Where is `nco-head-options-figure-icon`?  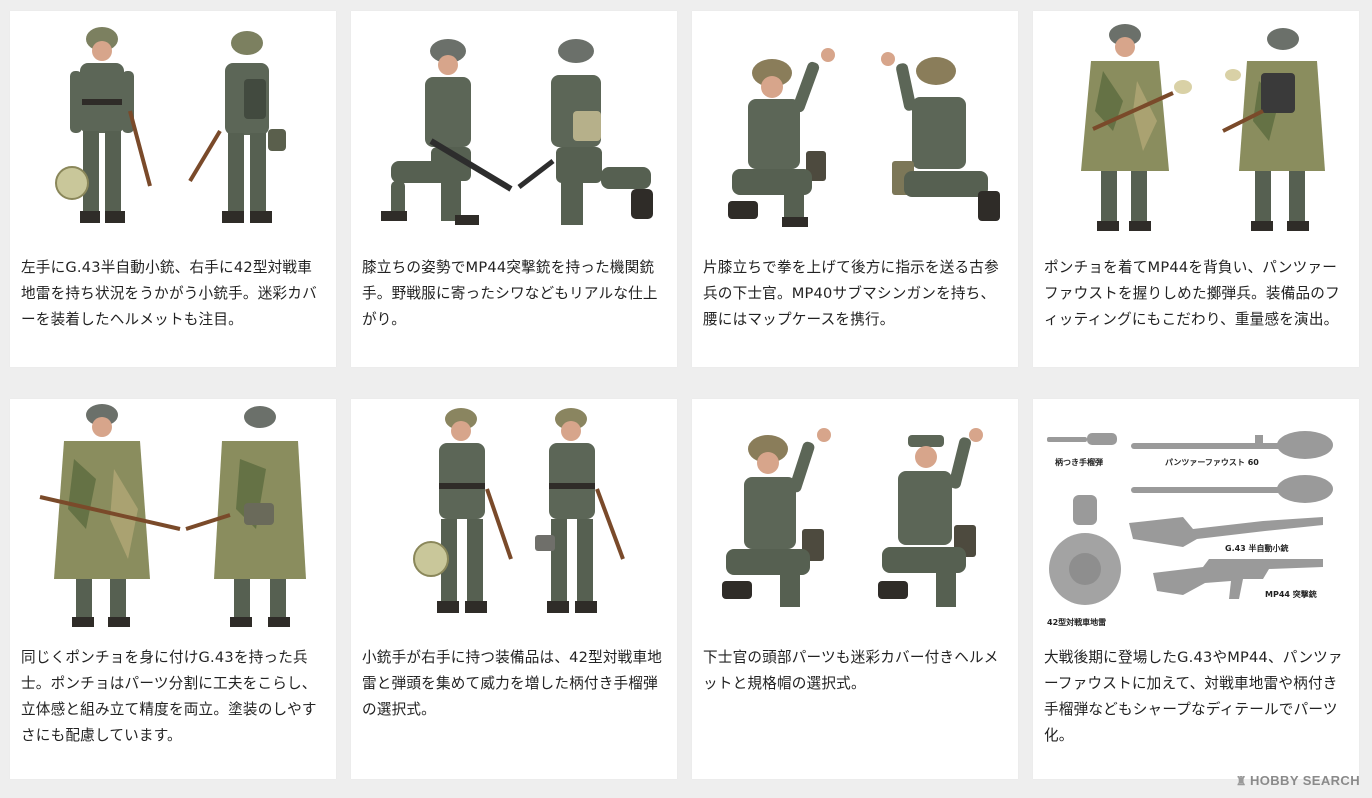 nco-head-options-figure-icon is located at coordinates (852, 517).